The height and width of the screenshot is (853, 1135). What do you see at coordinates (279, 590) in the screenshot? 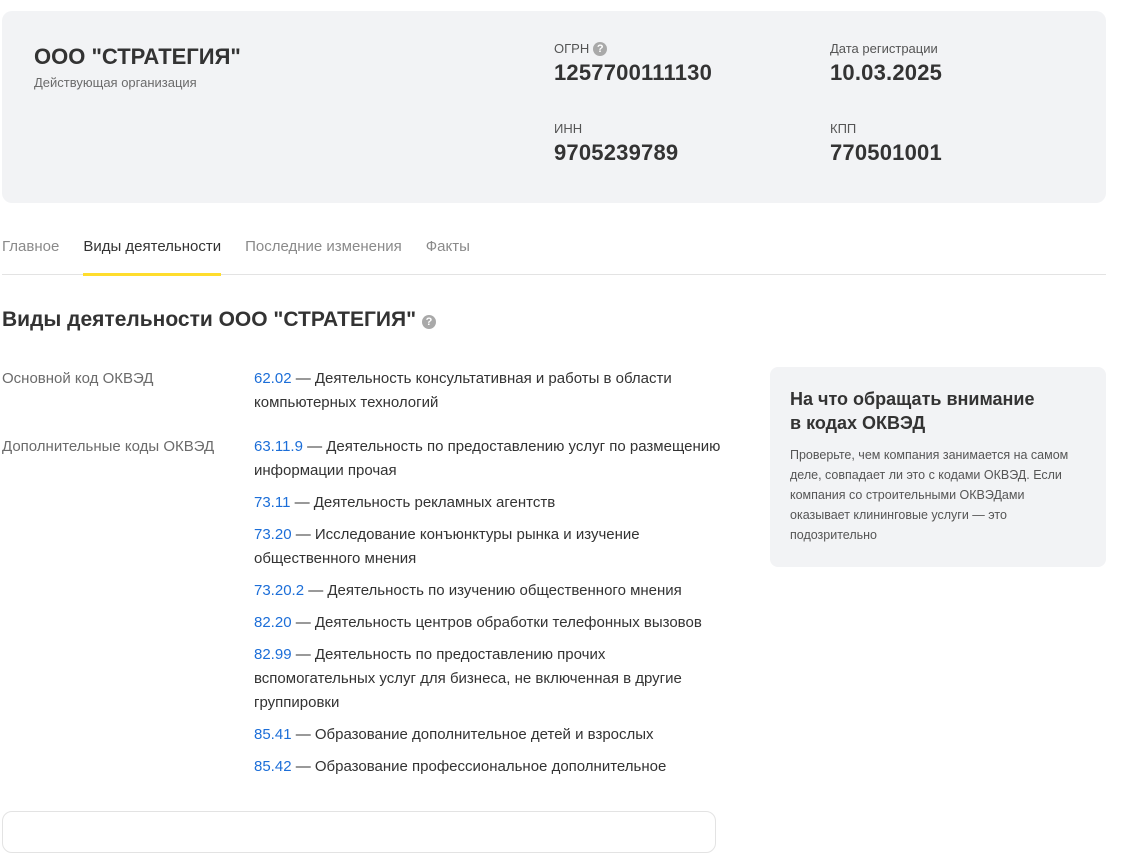
I see `okved-code-link: 73.20.2` at bounding box center [279, 590].